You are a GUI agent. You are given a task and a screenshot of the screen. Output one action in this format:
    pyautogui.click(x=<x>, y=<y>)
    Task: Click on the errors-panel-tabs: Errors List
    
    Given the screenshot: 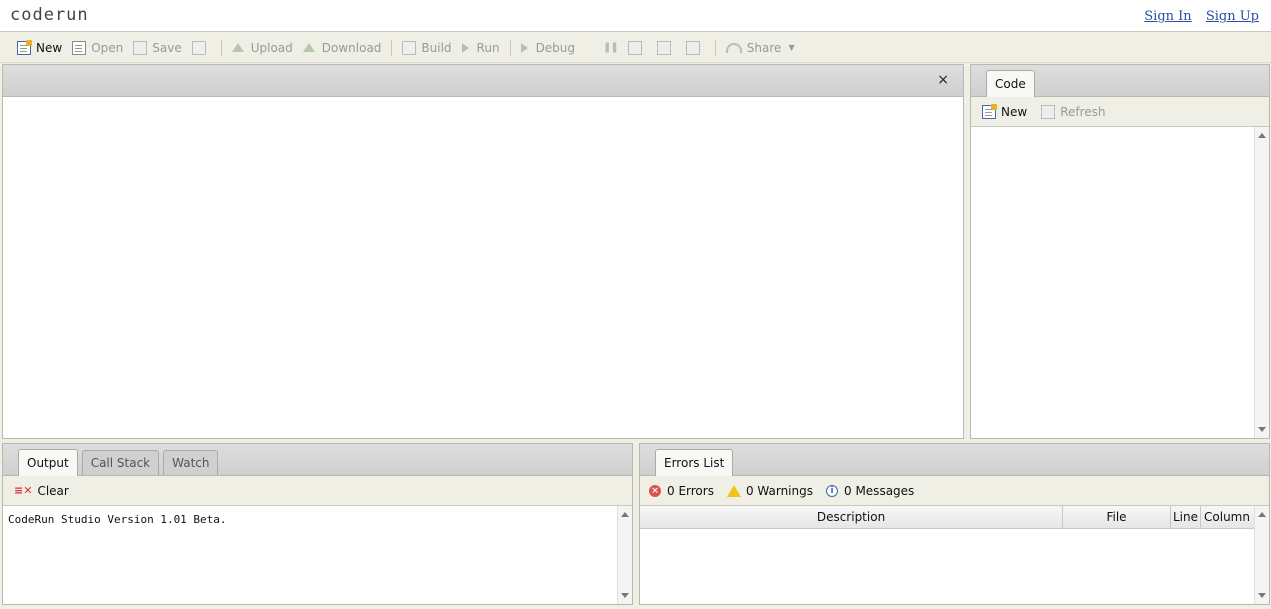 What is the action you would take?
    pyautogui.click(x=954, y=460)
    